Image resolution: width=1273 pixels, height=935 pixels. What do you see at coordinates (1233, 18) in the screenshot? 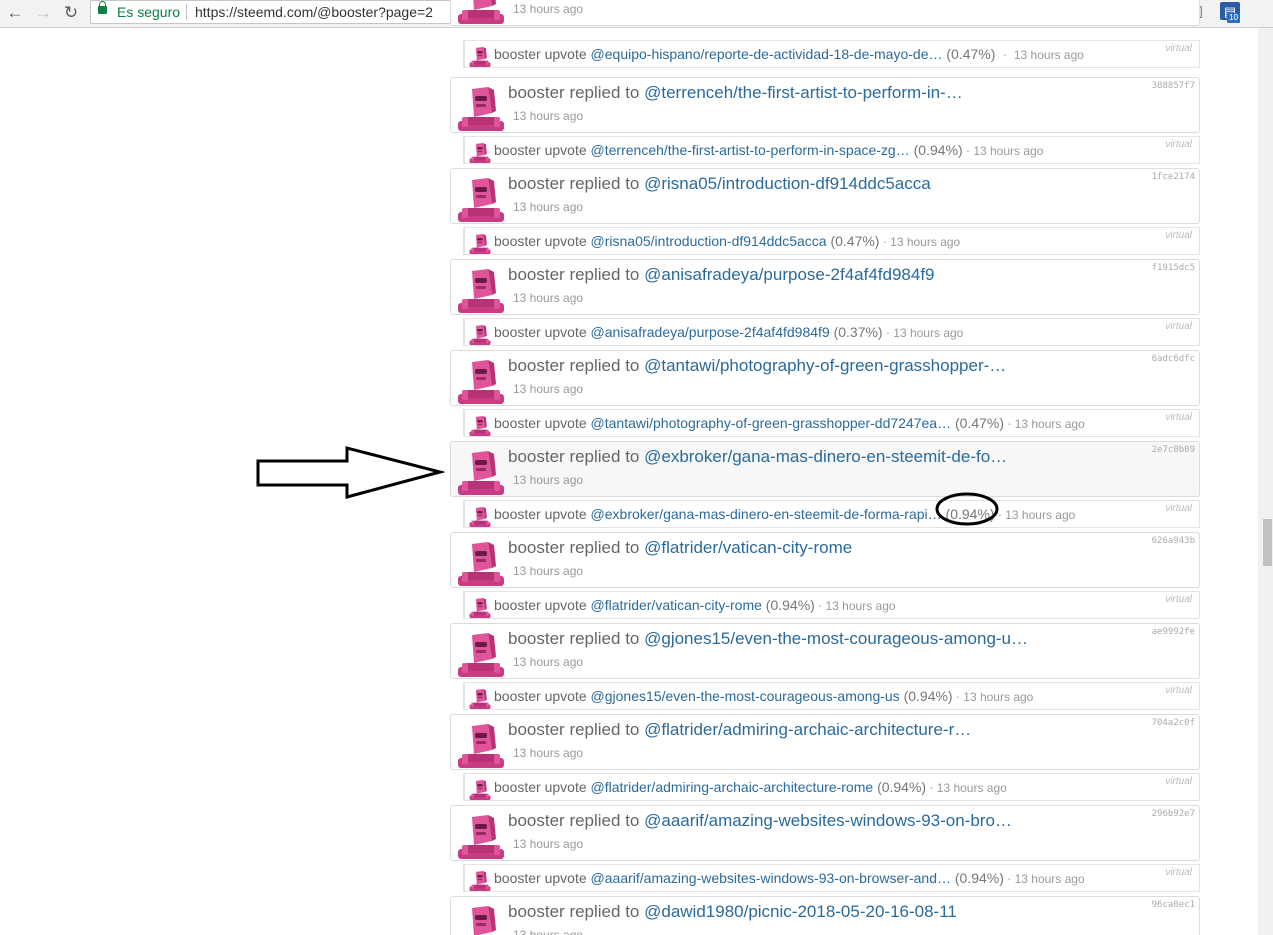
I see `extension-badge: 10` at bounding box center [1233, 18].